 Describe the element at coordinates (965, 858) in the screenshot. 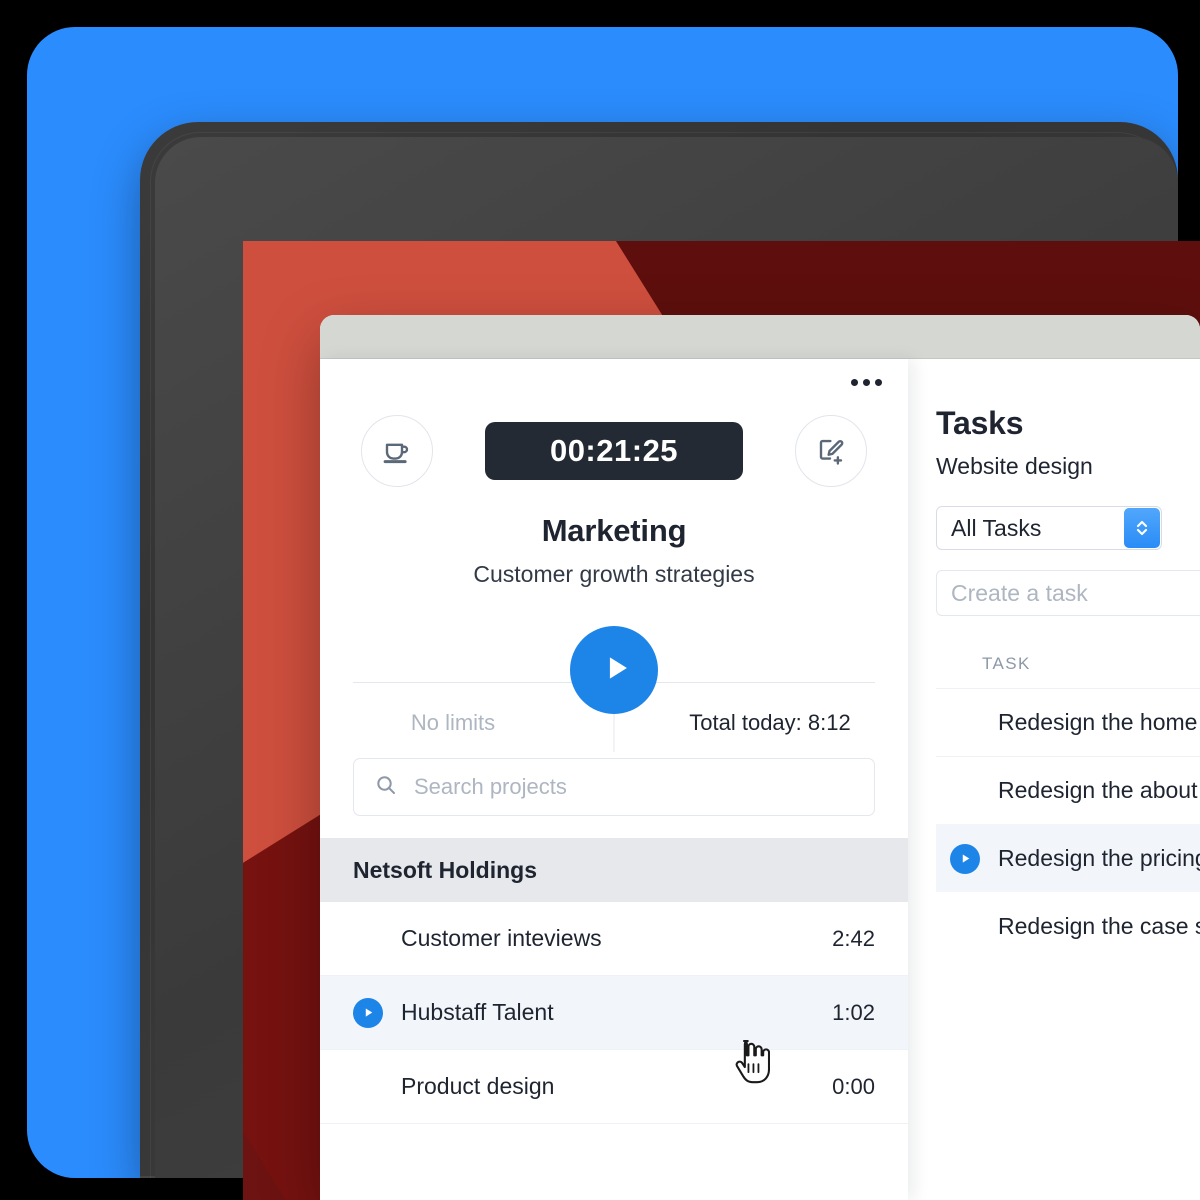

I see `task-play-icon` at that location.